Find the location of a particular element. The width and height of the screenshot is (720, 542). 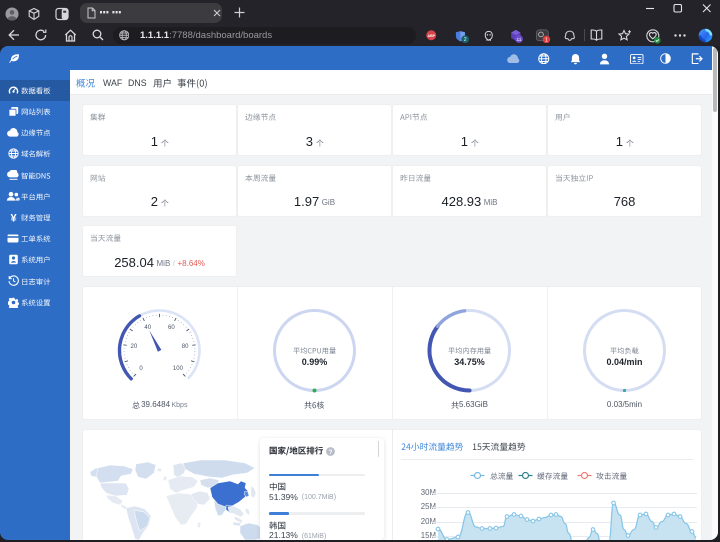

svg-text: 2 is located at coordinates (465, 40).